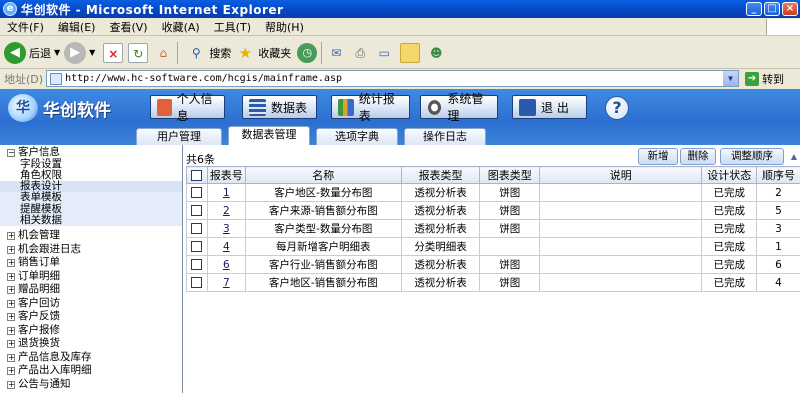 This screenshot has width=800, height=393. I want to click on help-icon: ?, so click(617, 108).